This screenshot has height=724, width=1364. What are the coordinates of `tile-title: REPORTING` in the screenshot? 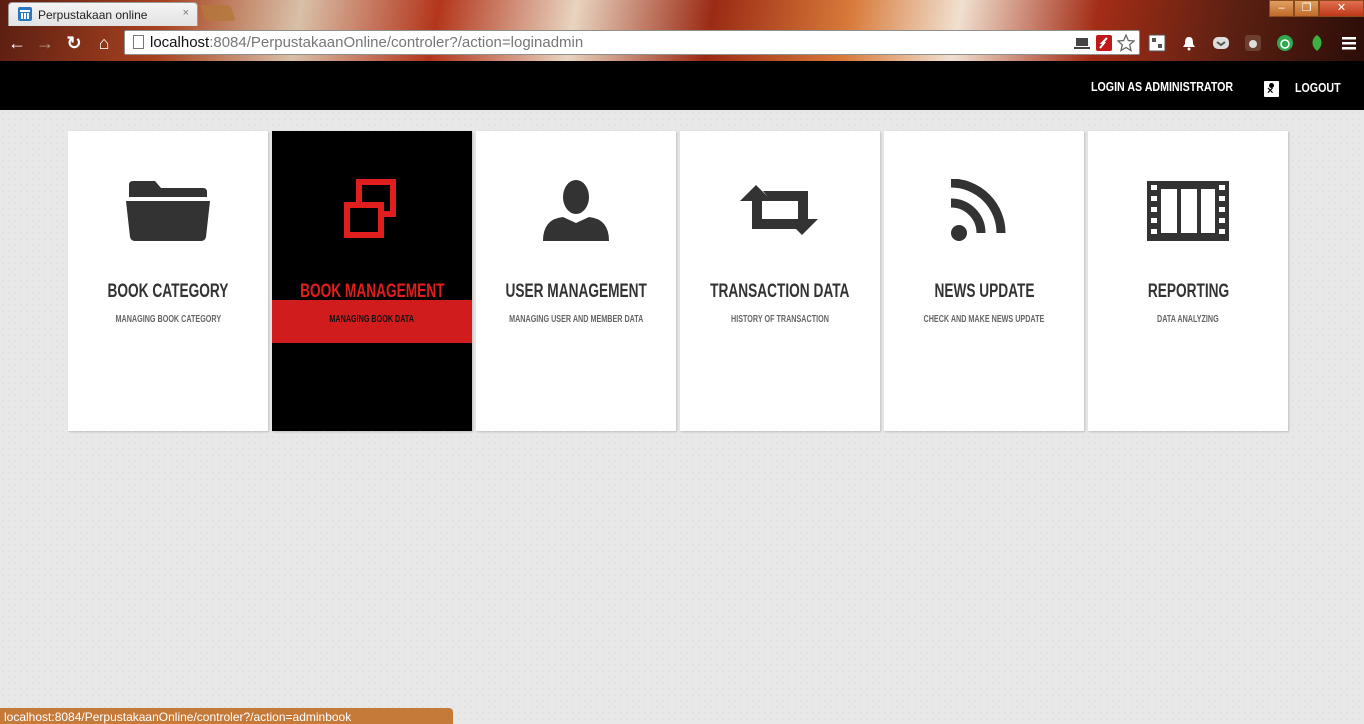 It's located at (1188, 291).